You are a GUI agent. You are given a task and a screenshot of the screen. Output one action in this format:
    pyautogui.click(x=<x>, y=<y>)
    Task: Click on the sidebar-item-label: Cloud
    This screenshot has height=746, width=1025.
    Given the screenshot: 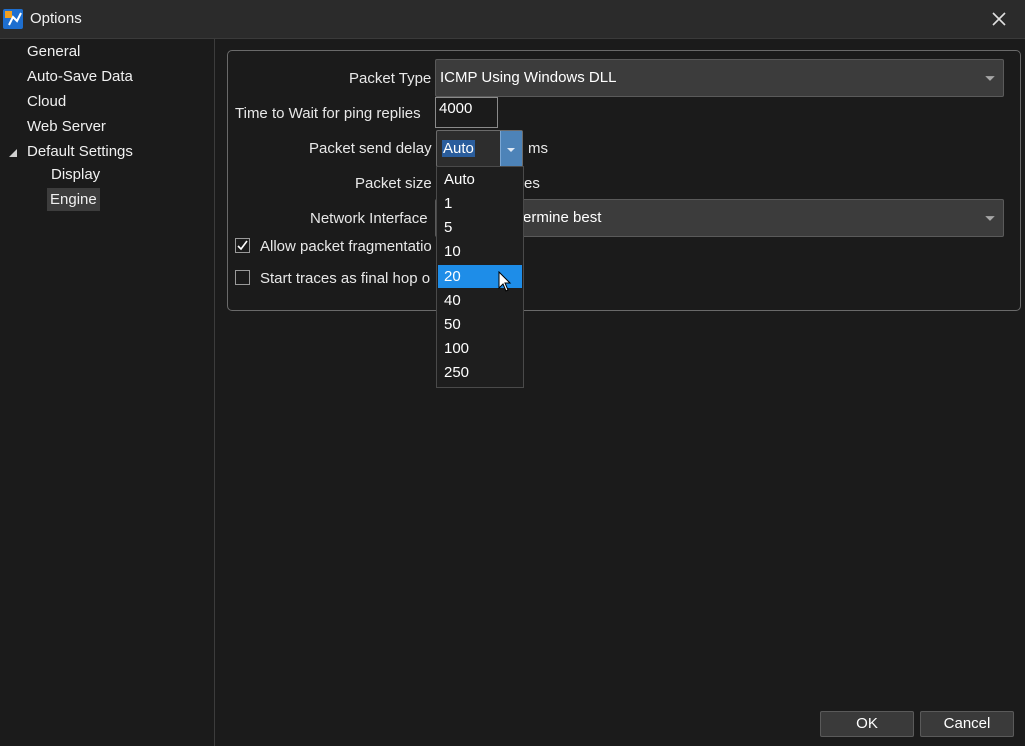 What is the action you would take?
    pyautogui.click(x=47, y=101)
    